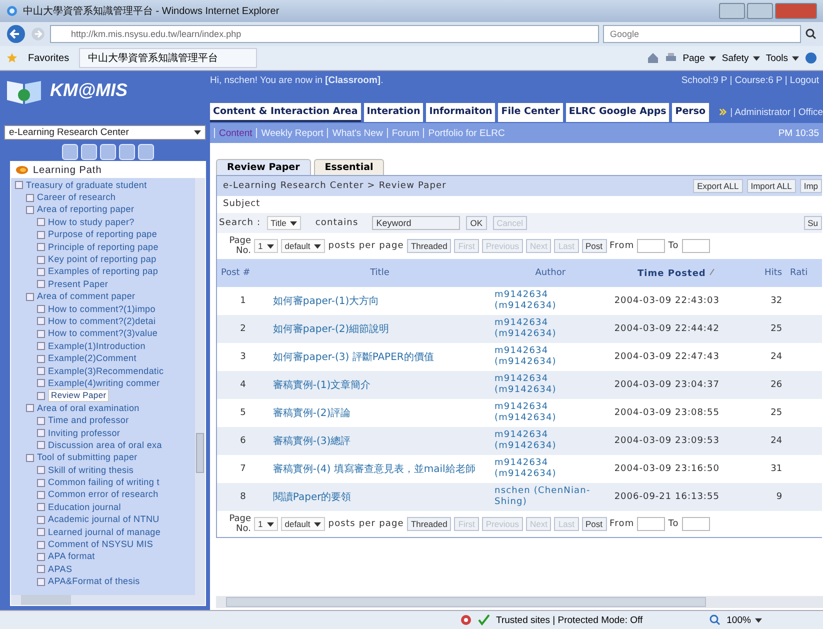 The image size is (823, 629). What do you see at coordinates (103, 334) in the screenshot?
I see `tree-item: How to comment?(3)value` at bounding box center [103, 334].